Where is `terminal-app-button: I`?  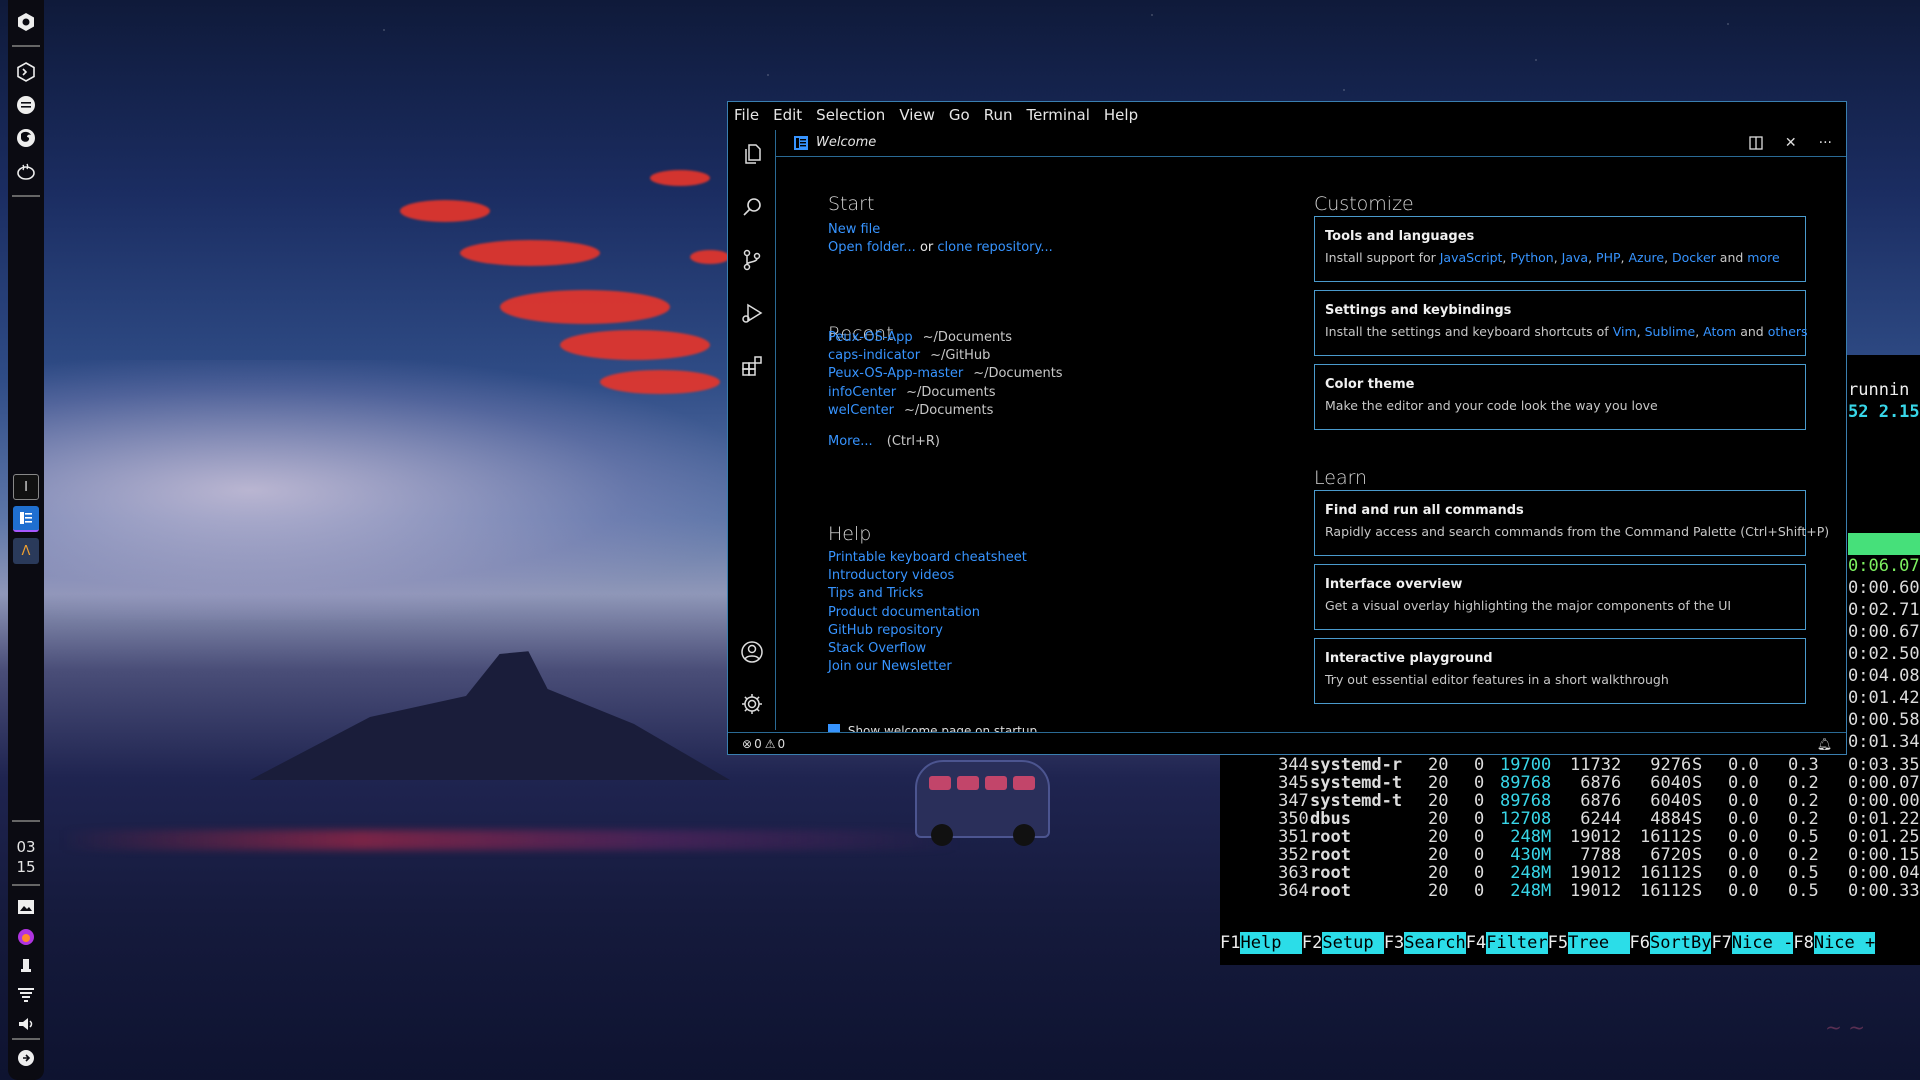 terminal-app-button: I is located at coordinates (26, 487).